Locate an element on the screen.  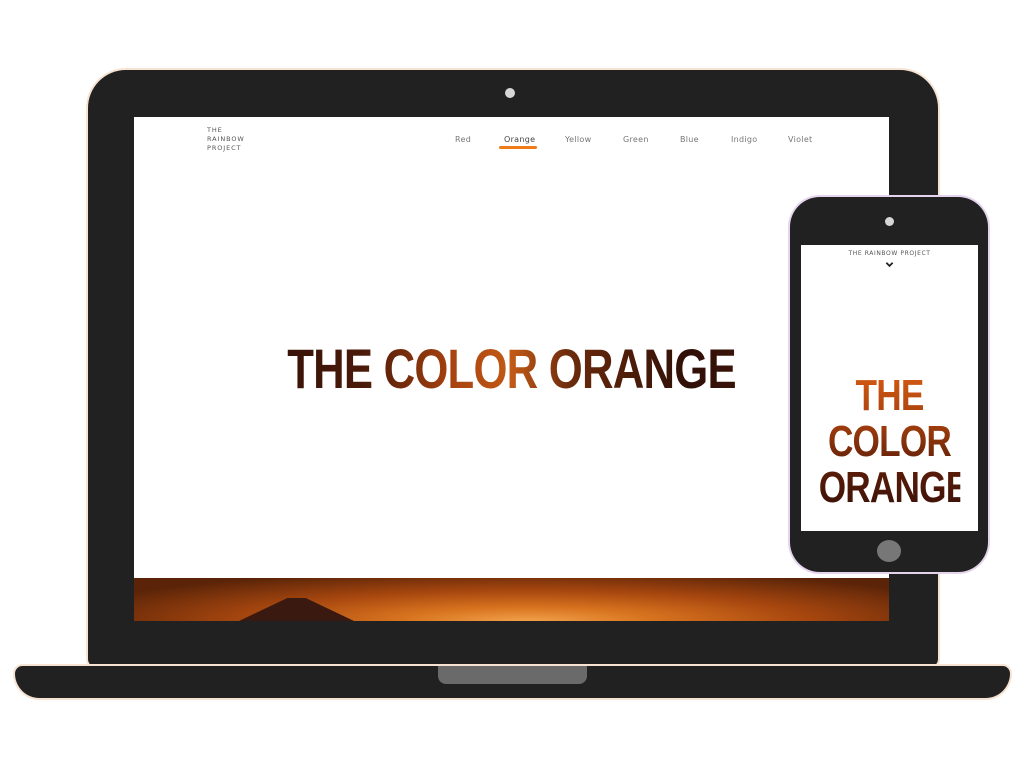
site-logo-line-1: THE is located at coordinates (215, 130).